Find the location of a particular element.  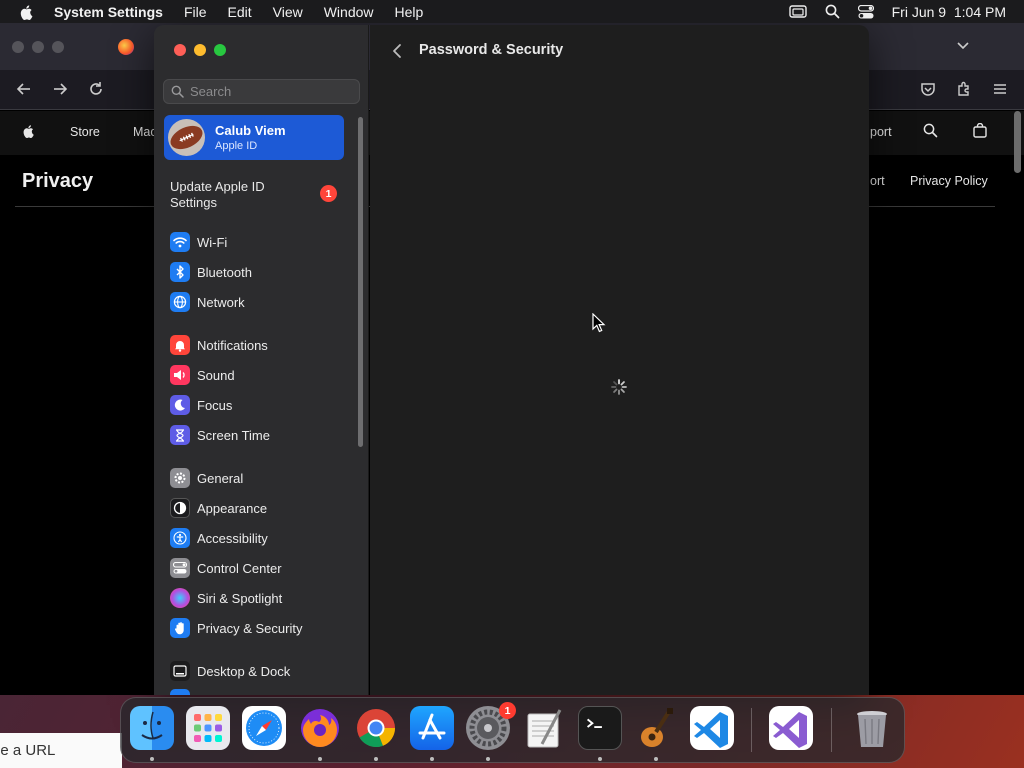

sidebar-label-wifi: Wi-Fi is located at coordinates (212, 242).